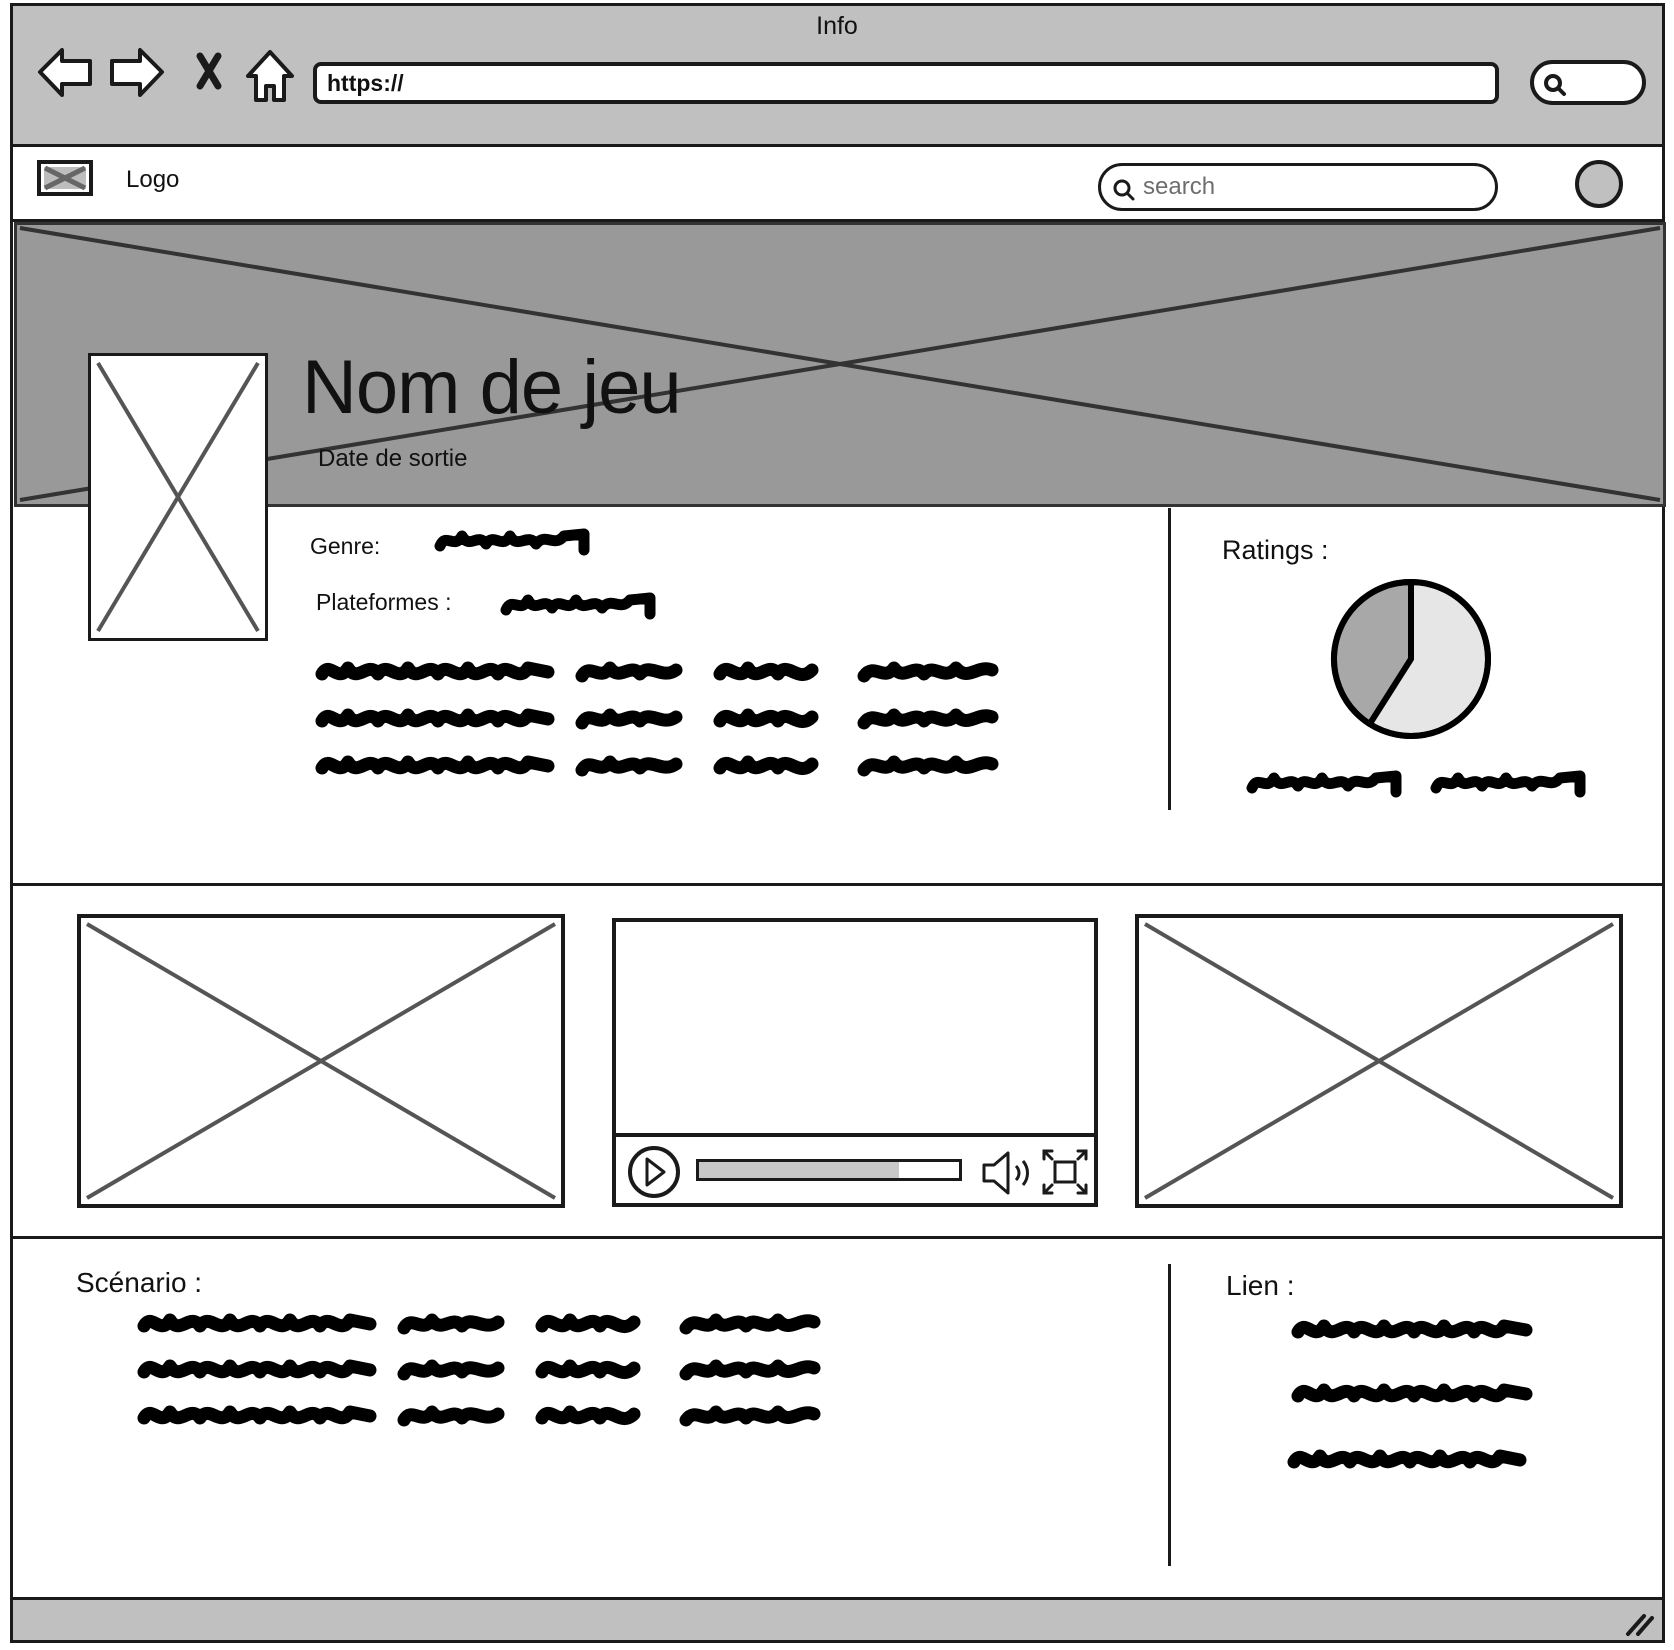 This screenshot has width=1674, height=1650. What do you see at coordinates (906, 83) in the screenshot?
I see `url-bar: https://` at bounding box center [906, 83].